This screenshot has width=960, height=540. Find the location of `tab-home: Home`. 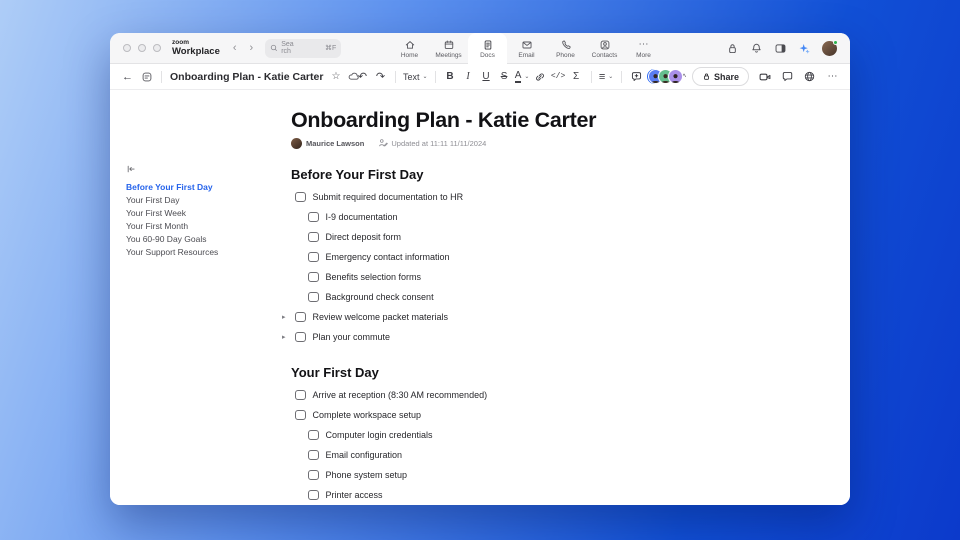

tab-home: Home is located at coordinates (409, 48).